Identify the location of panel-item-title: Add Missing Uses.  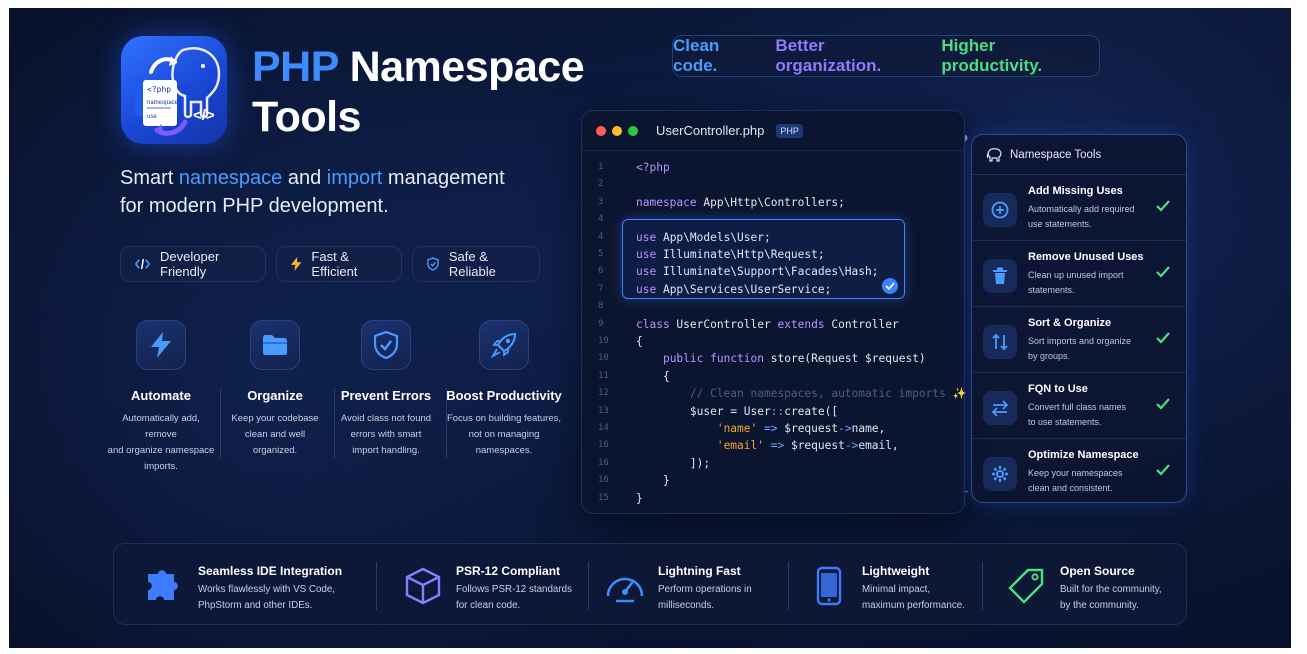
(1075, 191).